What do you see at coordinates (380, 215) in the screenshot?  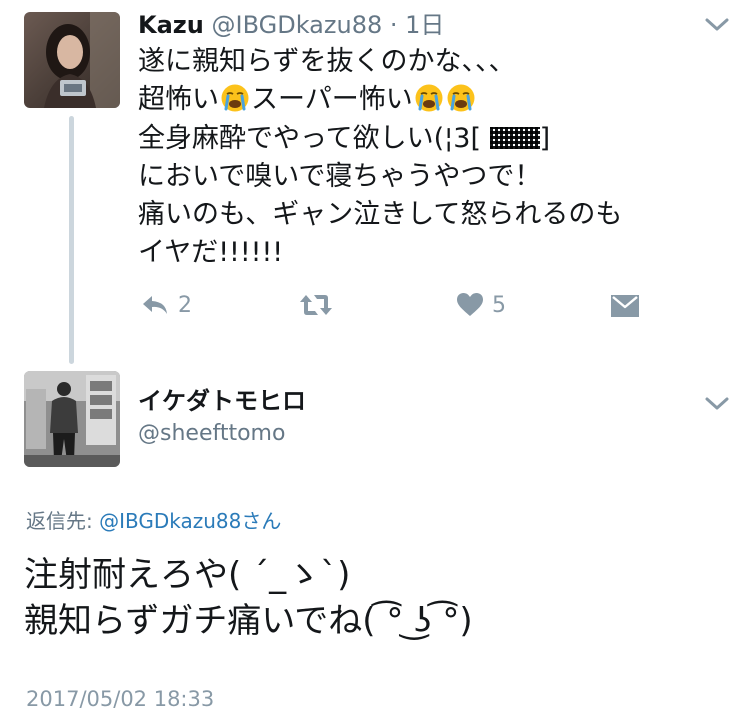 I see `tweet-line: 痛いのも、ギャン泣きして怒られるのも` at bounding box center [380, 215].